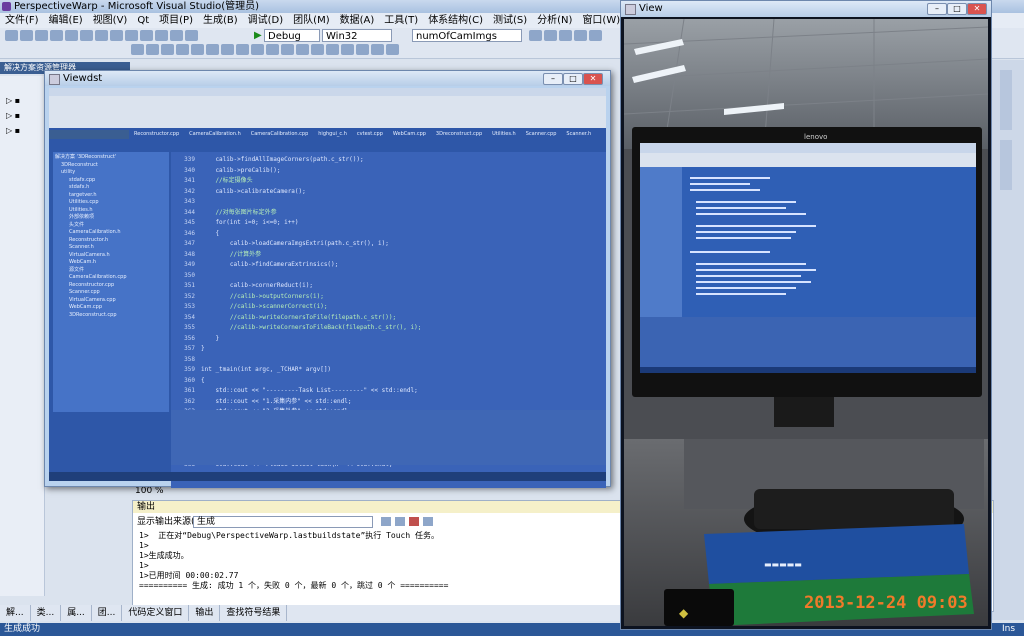  What do you see at coordinates (220, 20) in the screenshot?
I see `menu-item: 生成(B)` at bounding box center [220, 20].